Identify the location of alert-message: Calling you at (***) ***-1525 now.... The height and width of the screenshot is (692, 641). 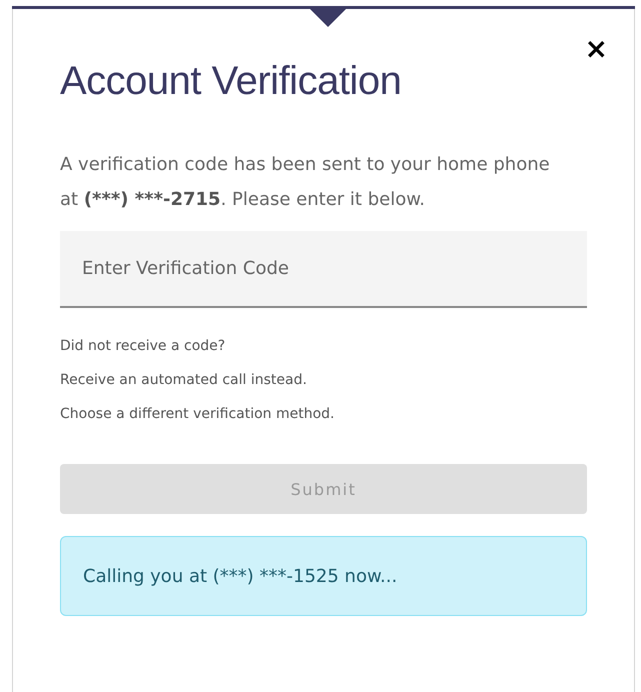
(323, 576).